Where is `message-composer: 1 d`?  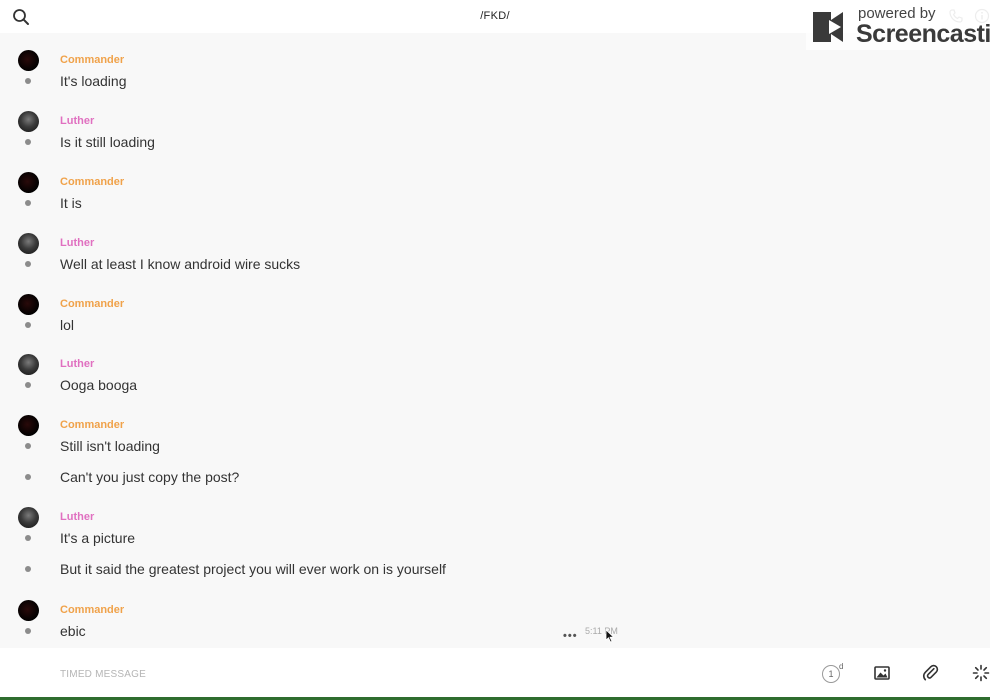
message-composer: 1 d is located at coordinates (495, 674).